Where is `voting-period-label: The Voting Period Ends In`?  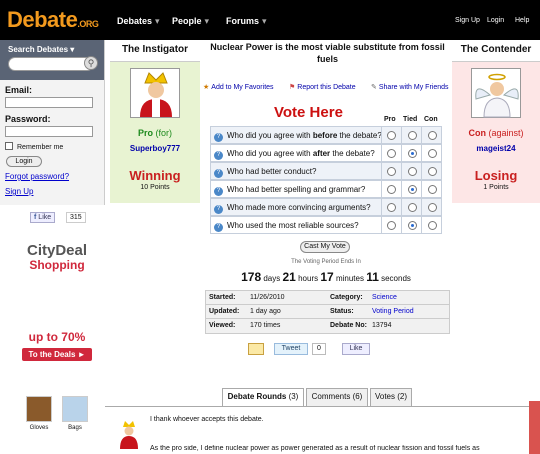 voting-period-label: The Voting Period Ends In is located at coordinates (326, 262).